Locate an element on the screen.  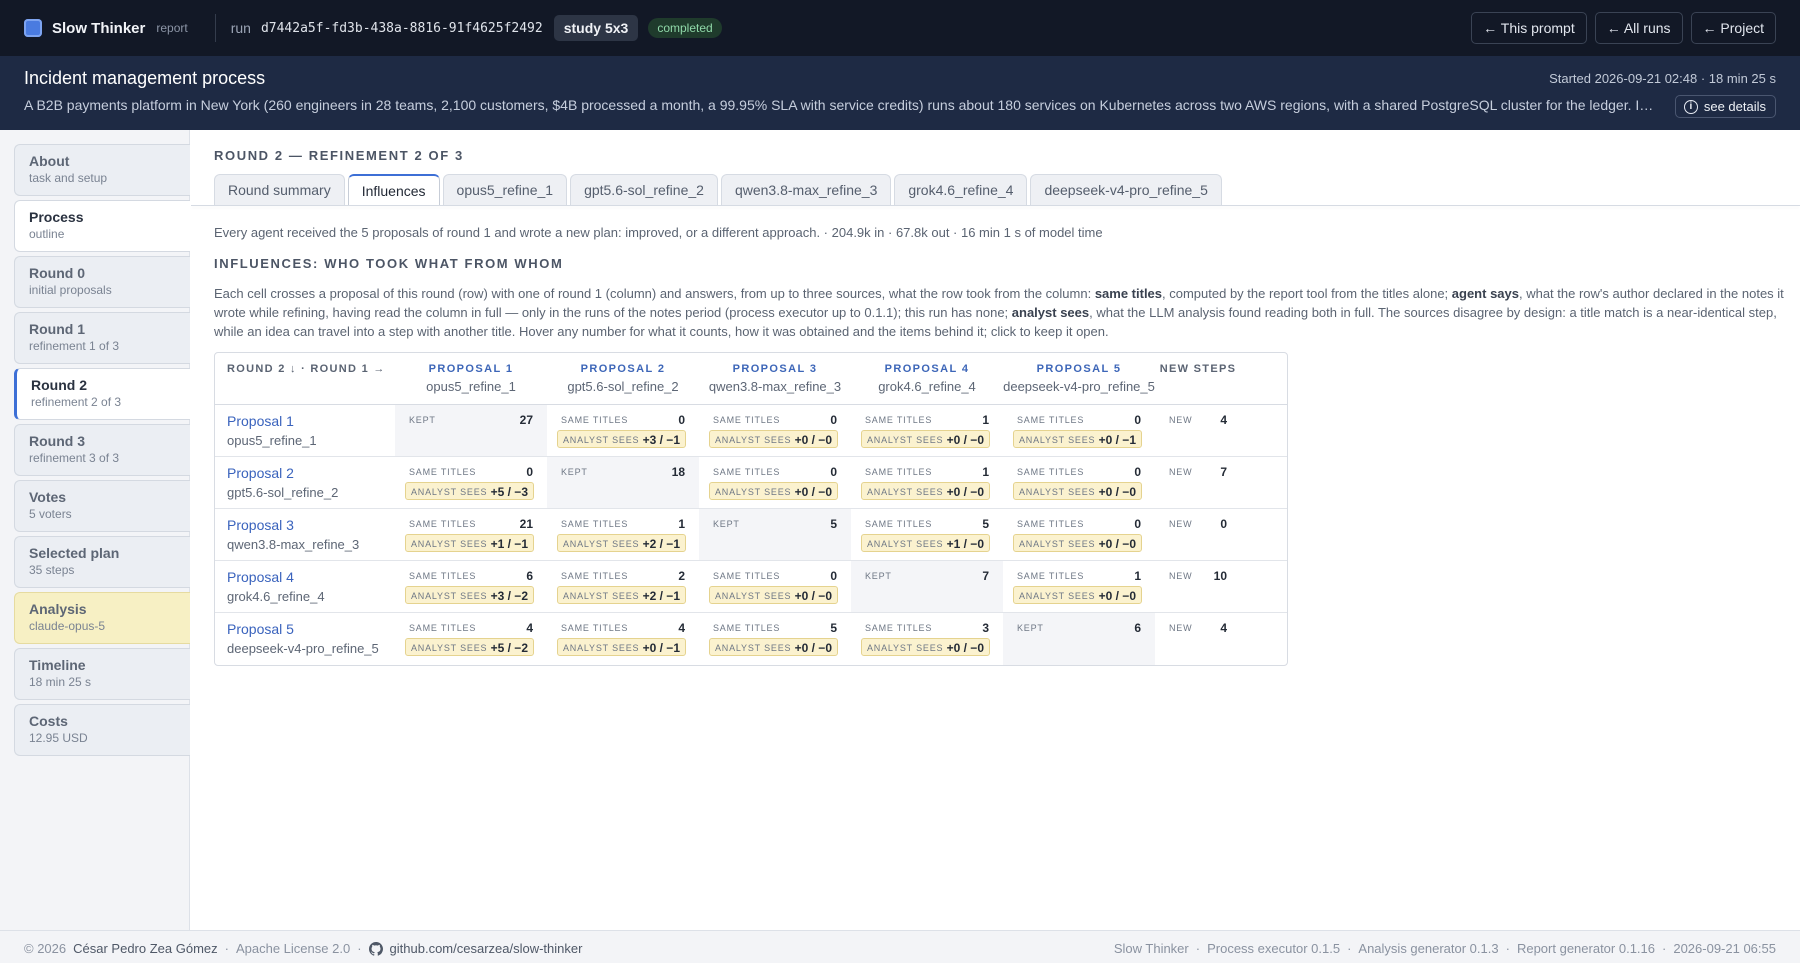
row-model-name: qwen3.8-max_refine_3 is located at coordinates (293, 544).